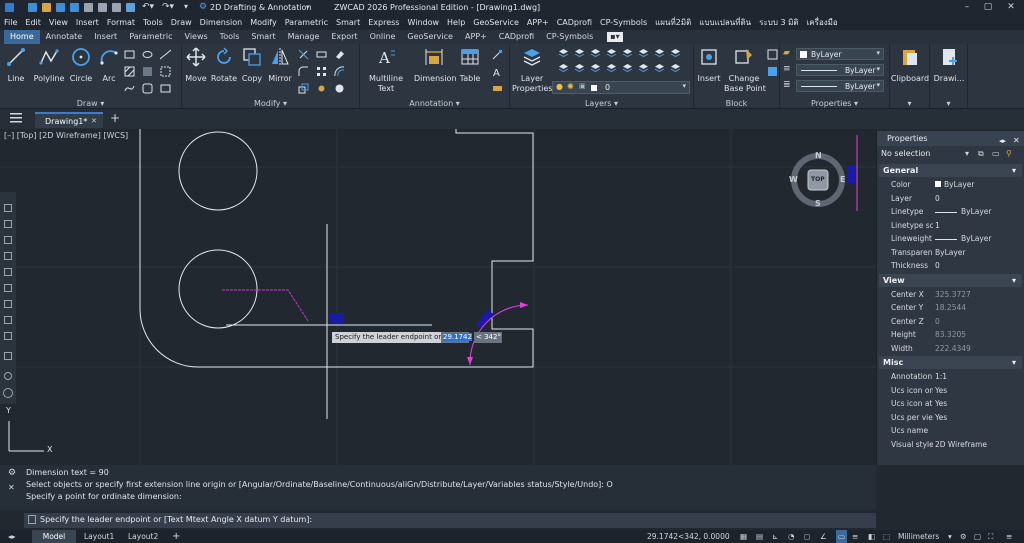 The image size is (1024, 543). I want to click on menu-smart: Smart, so click(348, 22).